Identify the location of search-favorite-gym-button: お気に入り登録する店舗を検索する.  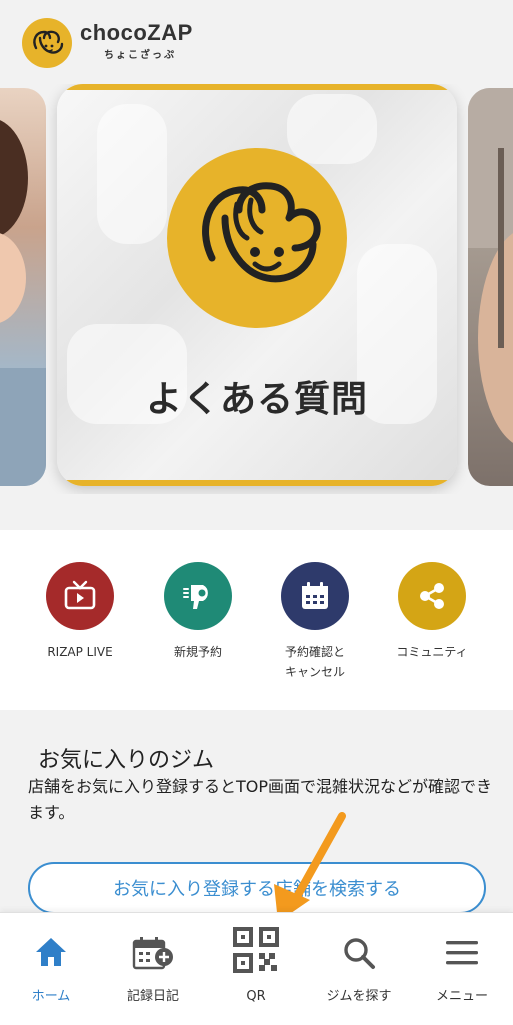
(257, 888).